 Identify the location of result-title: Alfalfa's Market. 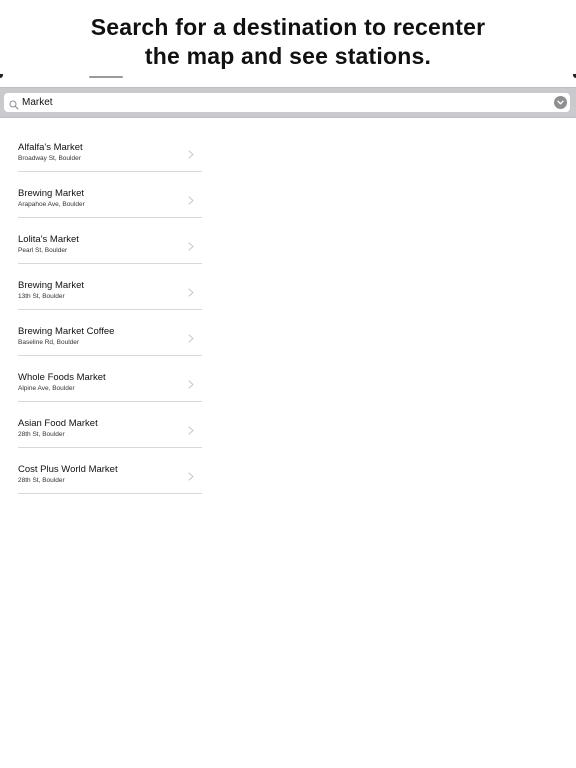
(50, 147).